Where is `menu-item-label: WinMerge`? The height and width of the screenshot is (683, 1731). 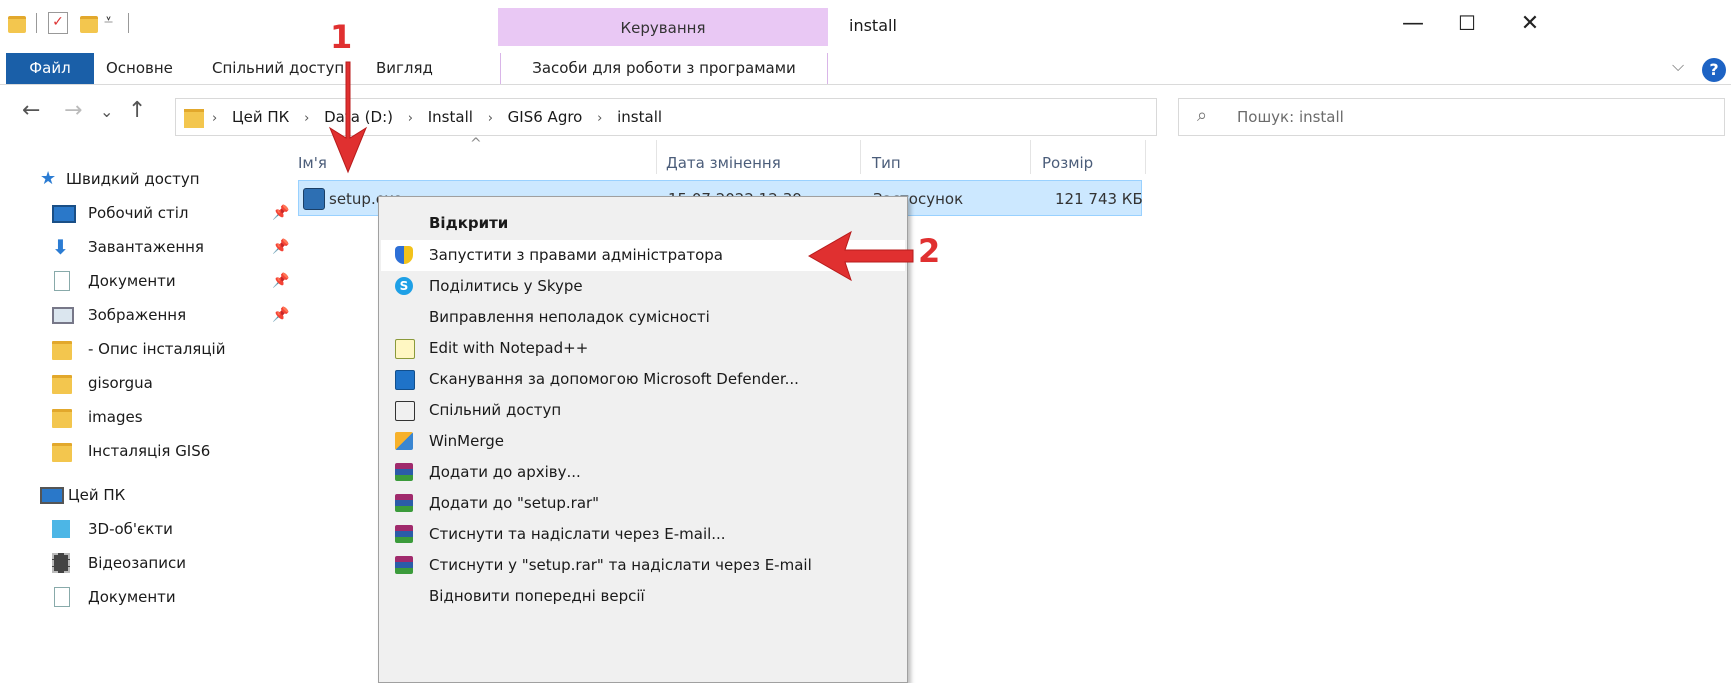 menu-item-label: WinMerge is located at coordinates (466, 441).